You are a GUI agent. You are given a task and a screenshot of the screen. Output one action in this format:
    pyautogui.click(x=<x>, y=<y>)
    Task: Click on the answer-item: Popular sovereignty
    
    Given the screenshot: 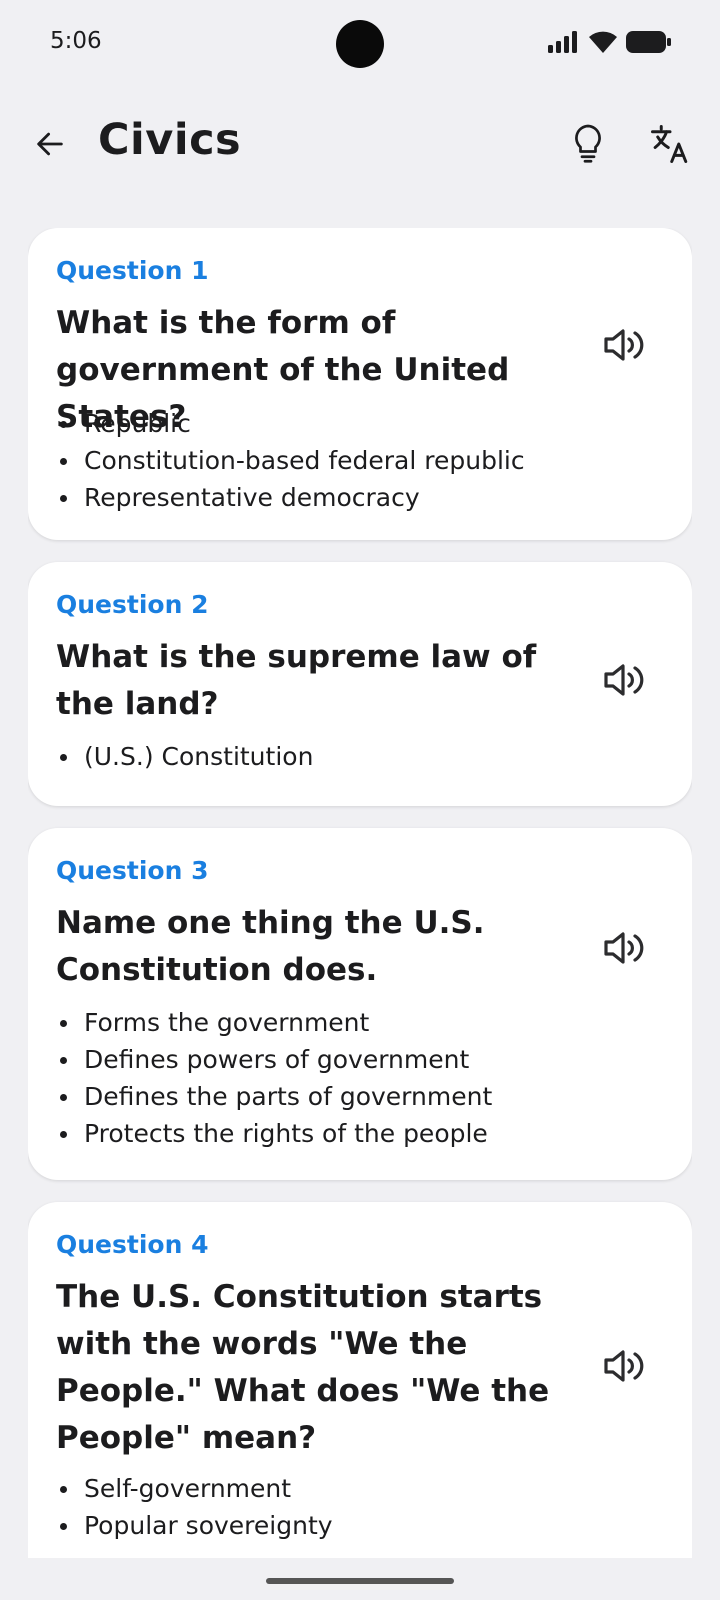 What is the action you would take?
    pyautogui.click(x=194, y=1525)
    